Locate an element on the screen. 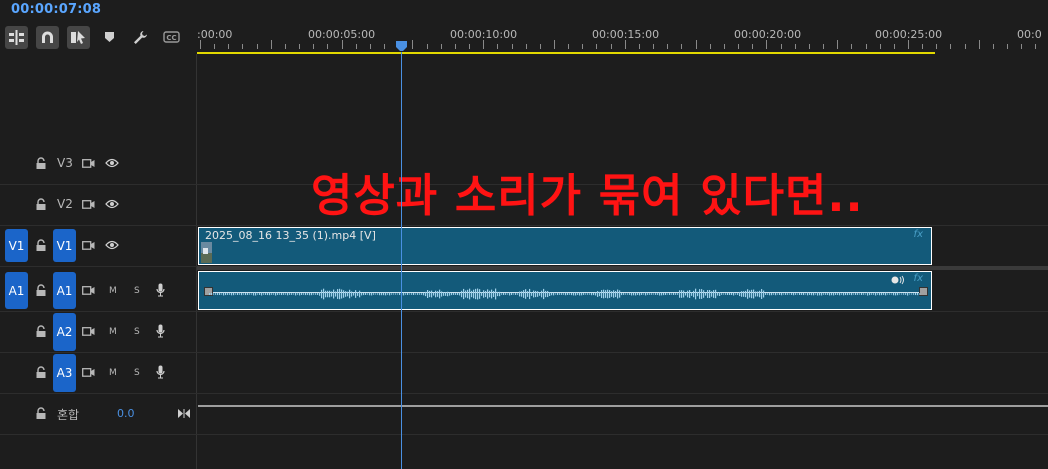 The width and height of the screenshot is (1048, 469). mix-track-name: 혼합 is located at coordinates (68, 415).